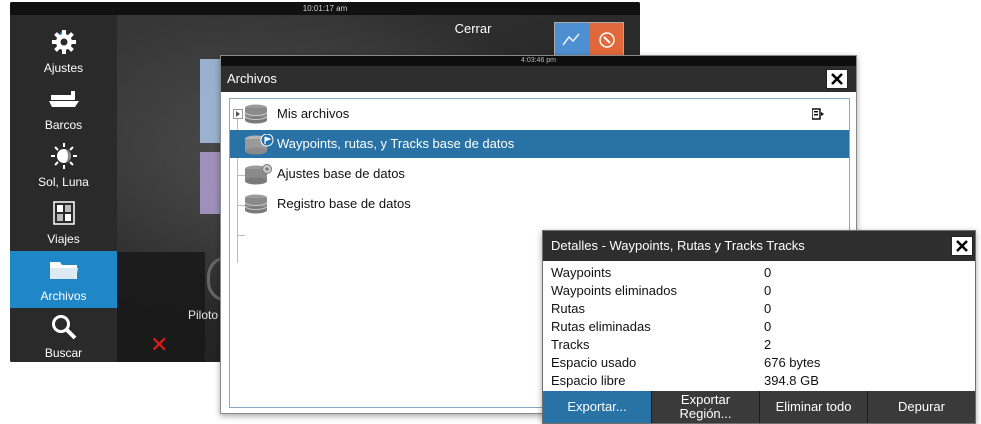 This screenshot has width=981, height=424. Describe the element at coordinates (539, 114) in the screenshot. I see `tree-item-mis-archivos: Mis archivos` at that location.